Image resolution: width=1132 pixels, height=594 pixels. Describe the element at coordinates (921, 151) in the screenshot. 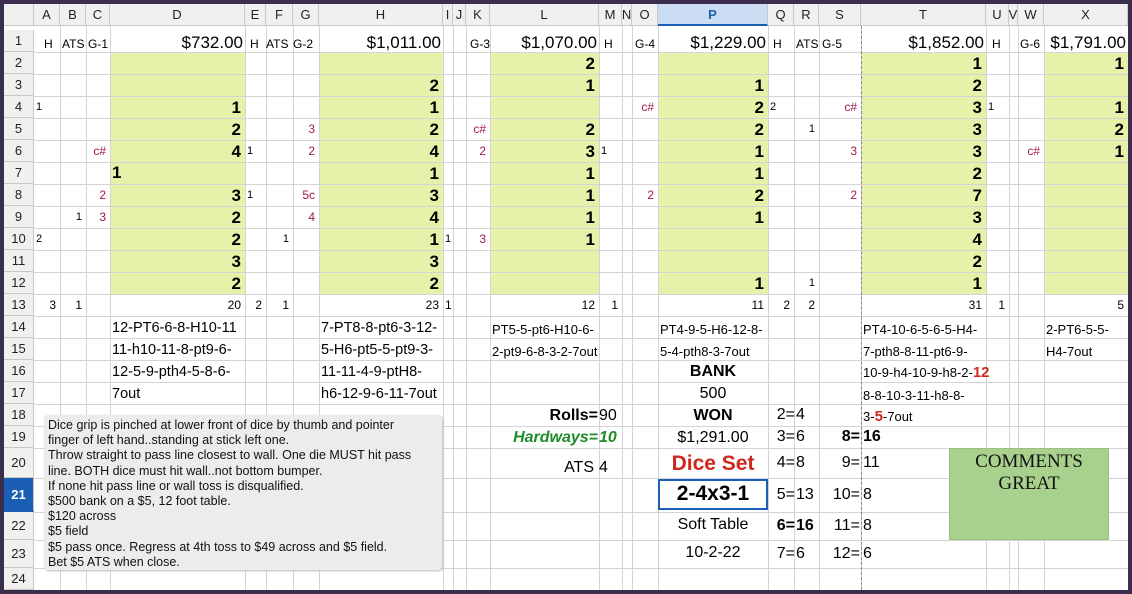

I see `cell-t6: 3` at that location.